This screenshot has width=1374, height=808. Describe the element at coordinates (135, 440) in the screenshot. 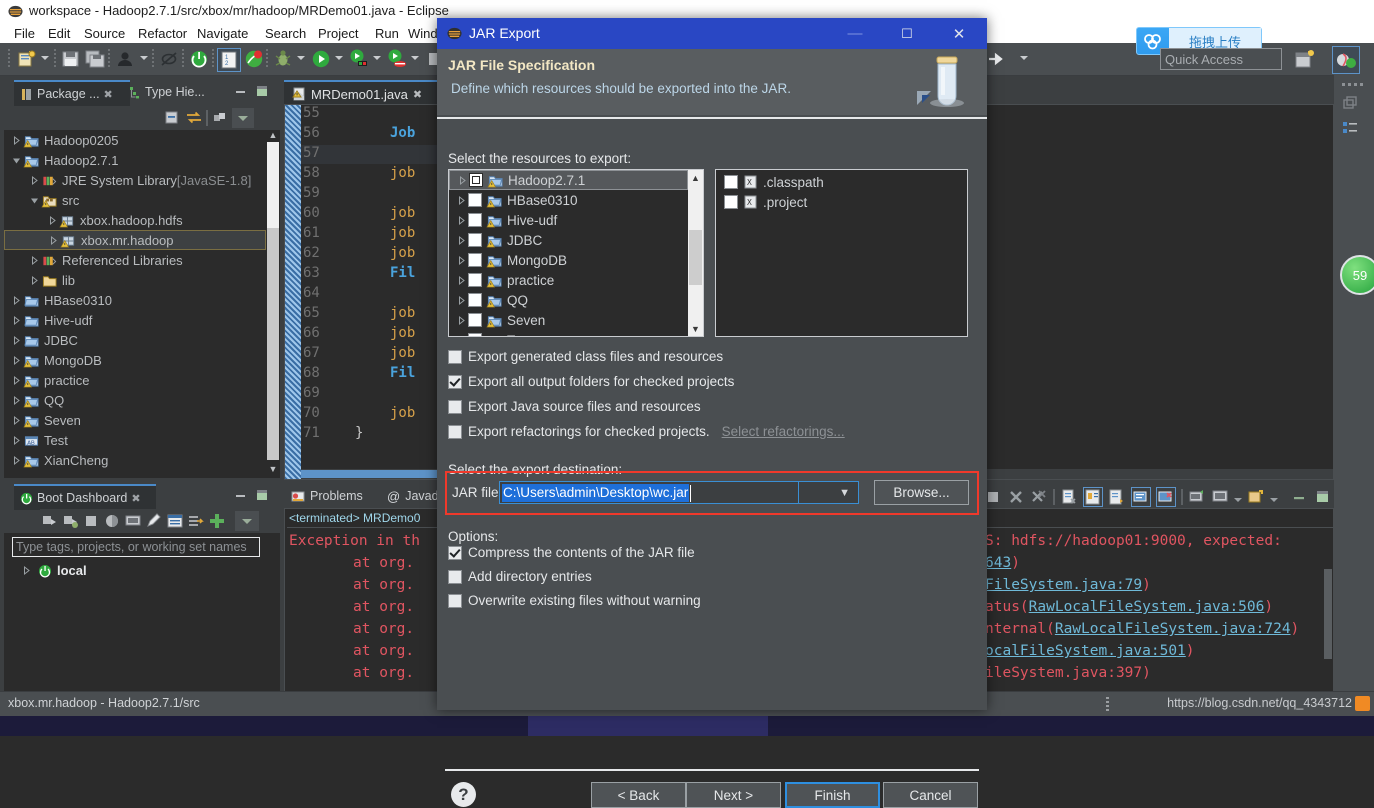

I see `package-explorer-row: AB Test` at that location.